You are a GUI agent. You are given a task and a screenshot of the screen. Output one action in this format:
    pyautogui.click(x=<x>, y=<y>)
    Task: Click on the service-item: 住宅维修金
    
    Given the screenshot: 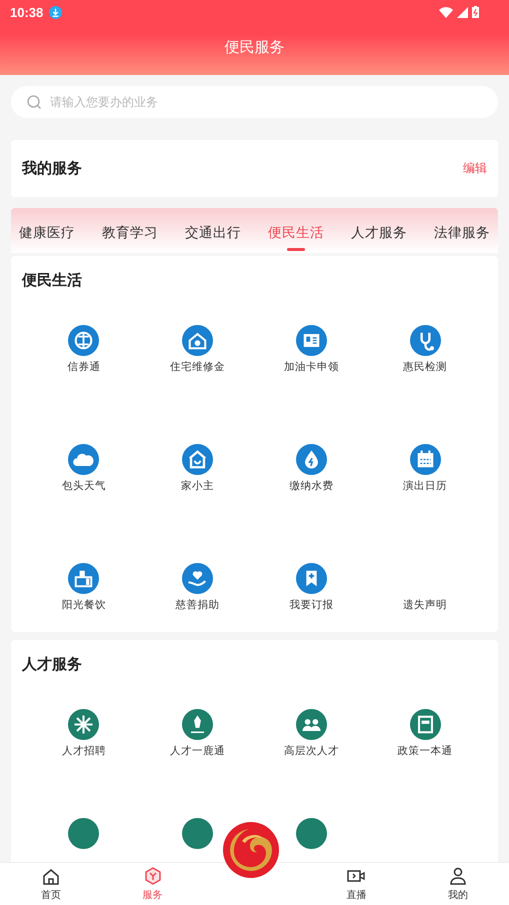 What is the action you would take?
    pyautogui.click(x=197, y=344)
    